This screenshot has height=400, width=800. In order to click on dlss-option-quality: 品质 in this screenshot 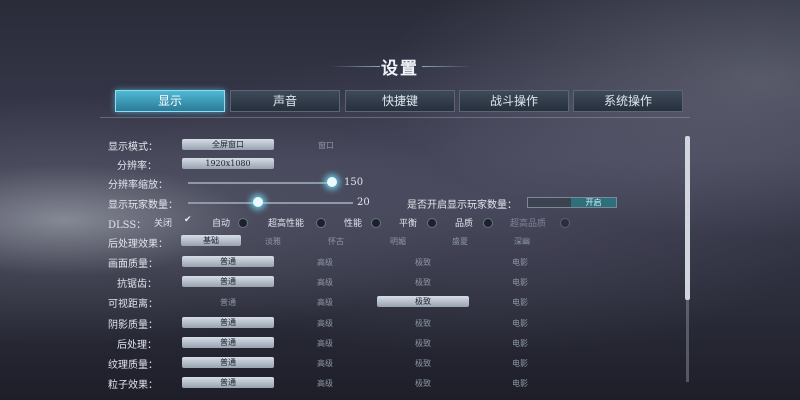, I will do `click(464, 222)`.